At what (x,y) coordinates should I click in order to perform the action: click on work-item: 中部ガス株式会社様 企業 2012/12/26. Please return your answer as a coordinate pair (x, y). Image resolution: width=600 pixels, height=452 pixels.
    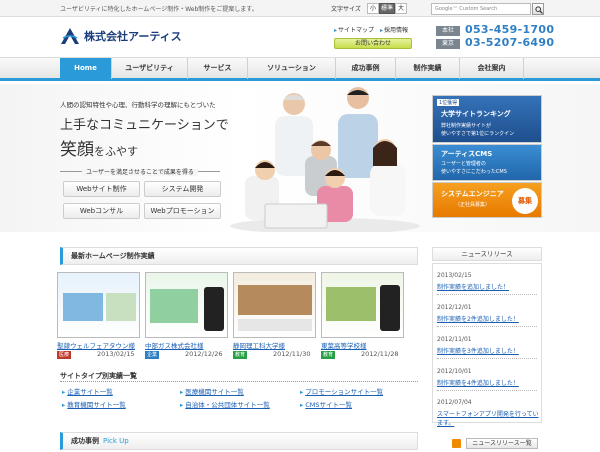
    Looking at the image, I should click on (189, 315).